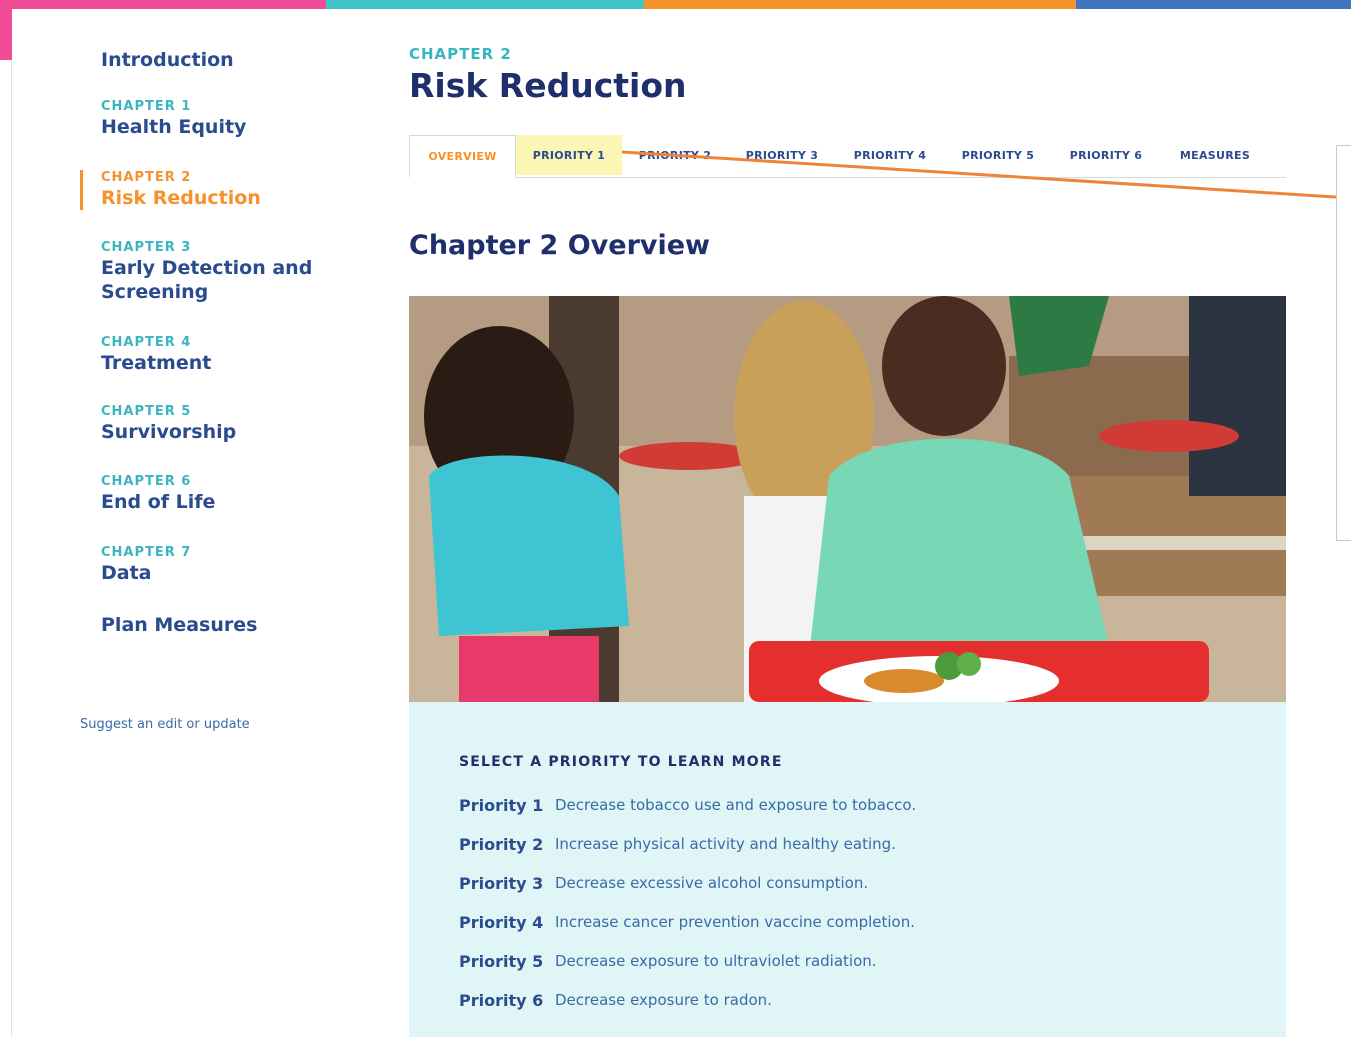 The image size is (1351, 1037). I want to click on left-border, so click(11, 548).